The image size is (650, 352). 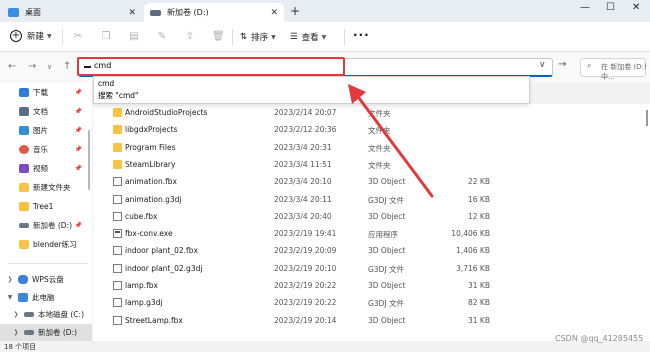 What do you see at coordinates (117, 234) in the screenshot?
I see `application-icon` at bounding box center [117, 234].